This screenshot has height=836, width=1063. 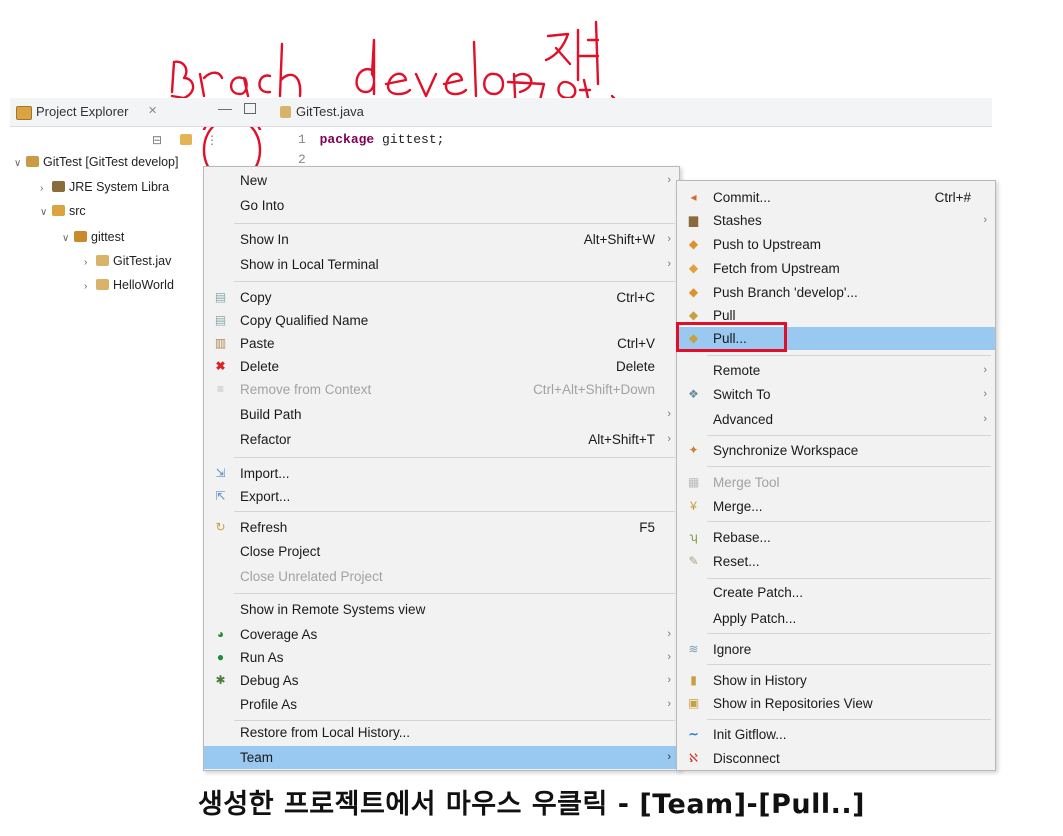 I want to click on tree-item-file: › HelloWorld, so click(x=129, y=285).